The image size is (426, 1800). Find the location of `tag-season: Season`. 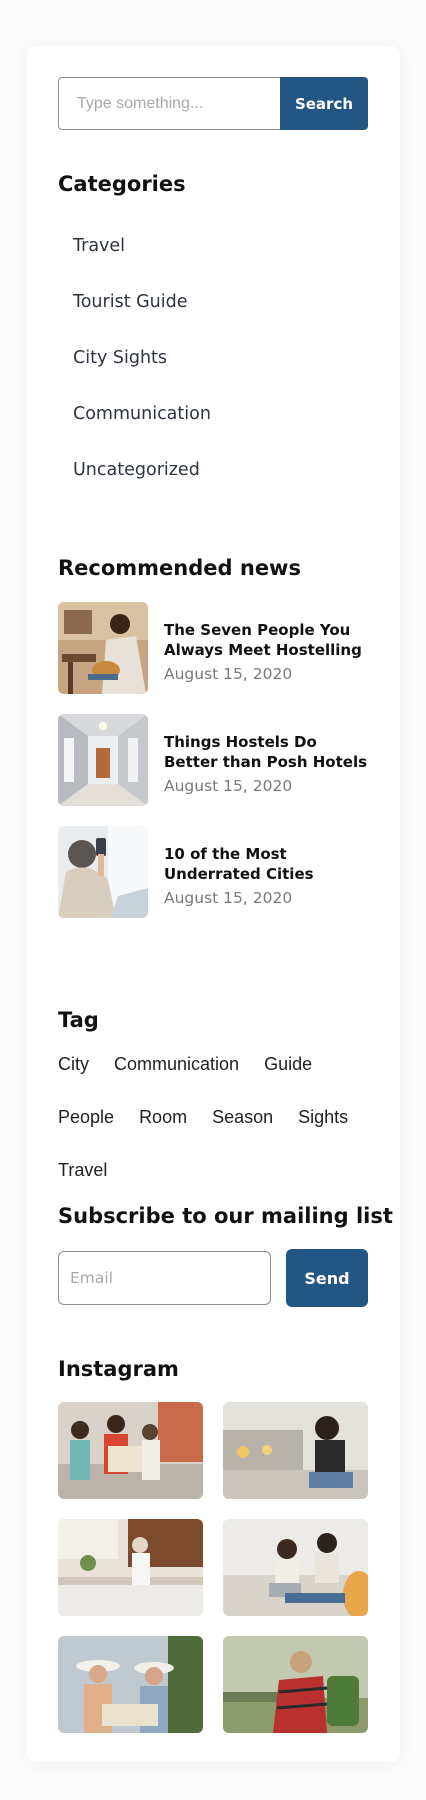

tag-season: Season is located at coordinates (242, 1117).